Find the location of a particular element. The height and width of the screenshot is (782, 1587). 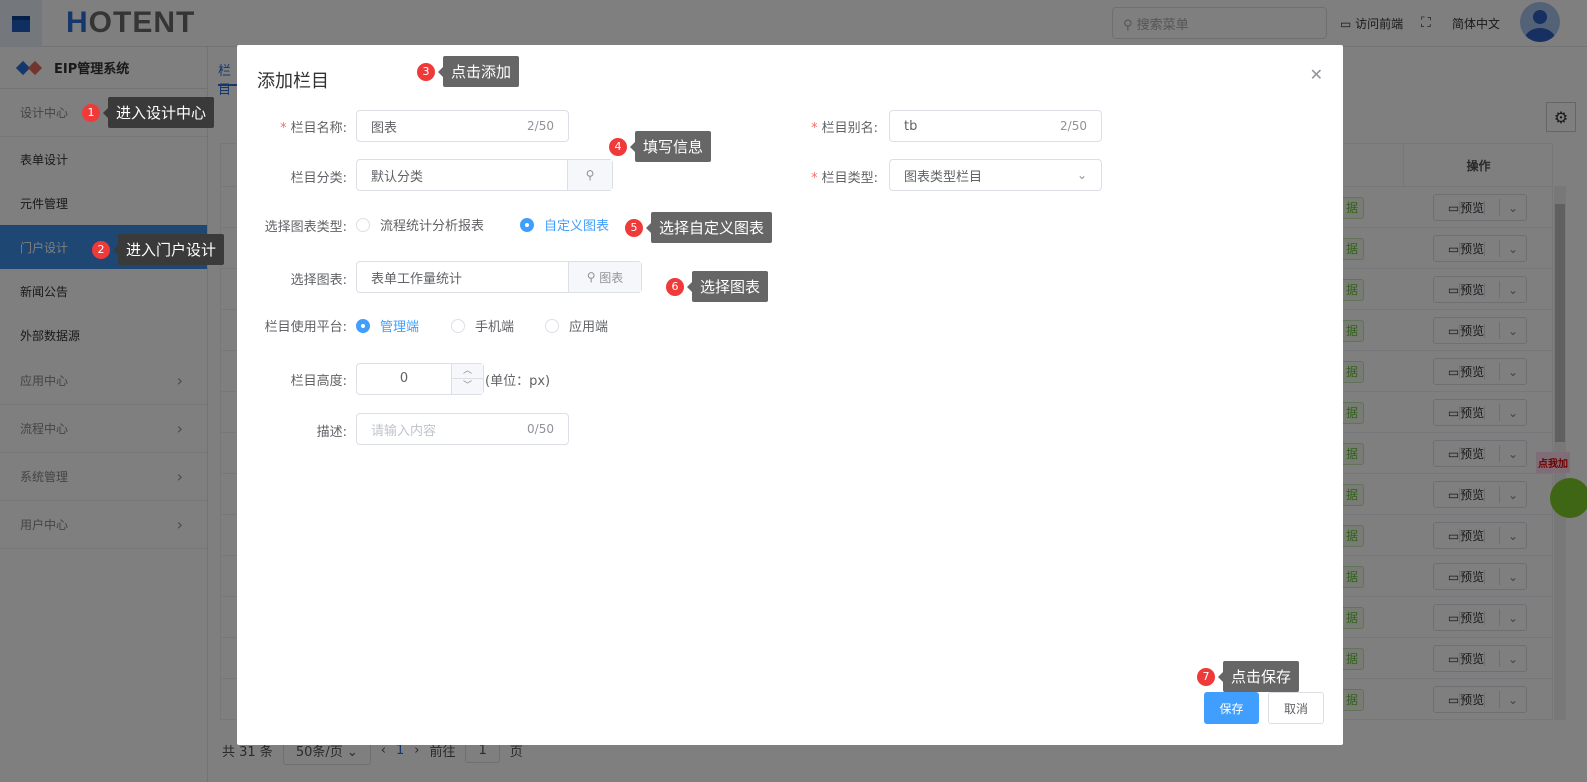

step-tip: 4 填写信息 is located at coordinates (660, 146).